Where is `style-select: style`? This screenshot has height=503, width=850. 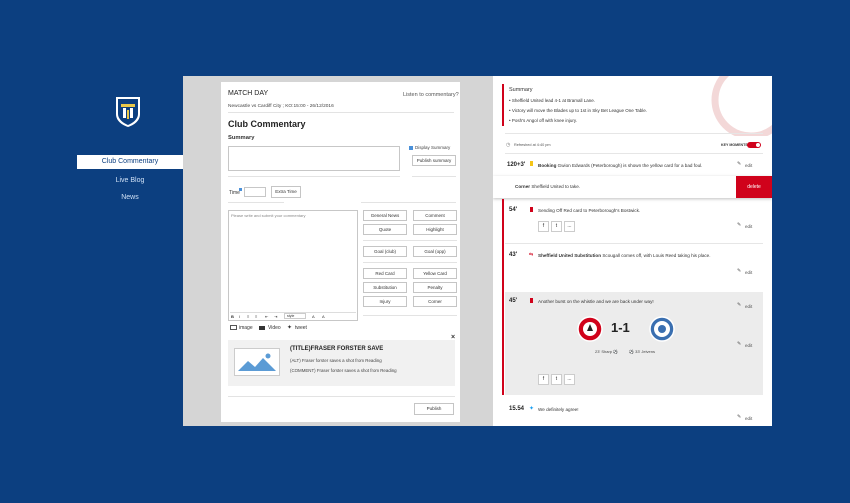
style-select: style is located at coordinates (295, 316).